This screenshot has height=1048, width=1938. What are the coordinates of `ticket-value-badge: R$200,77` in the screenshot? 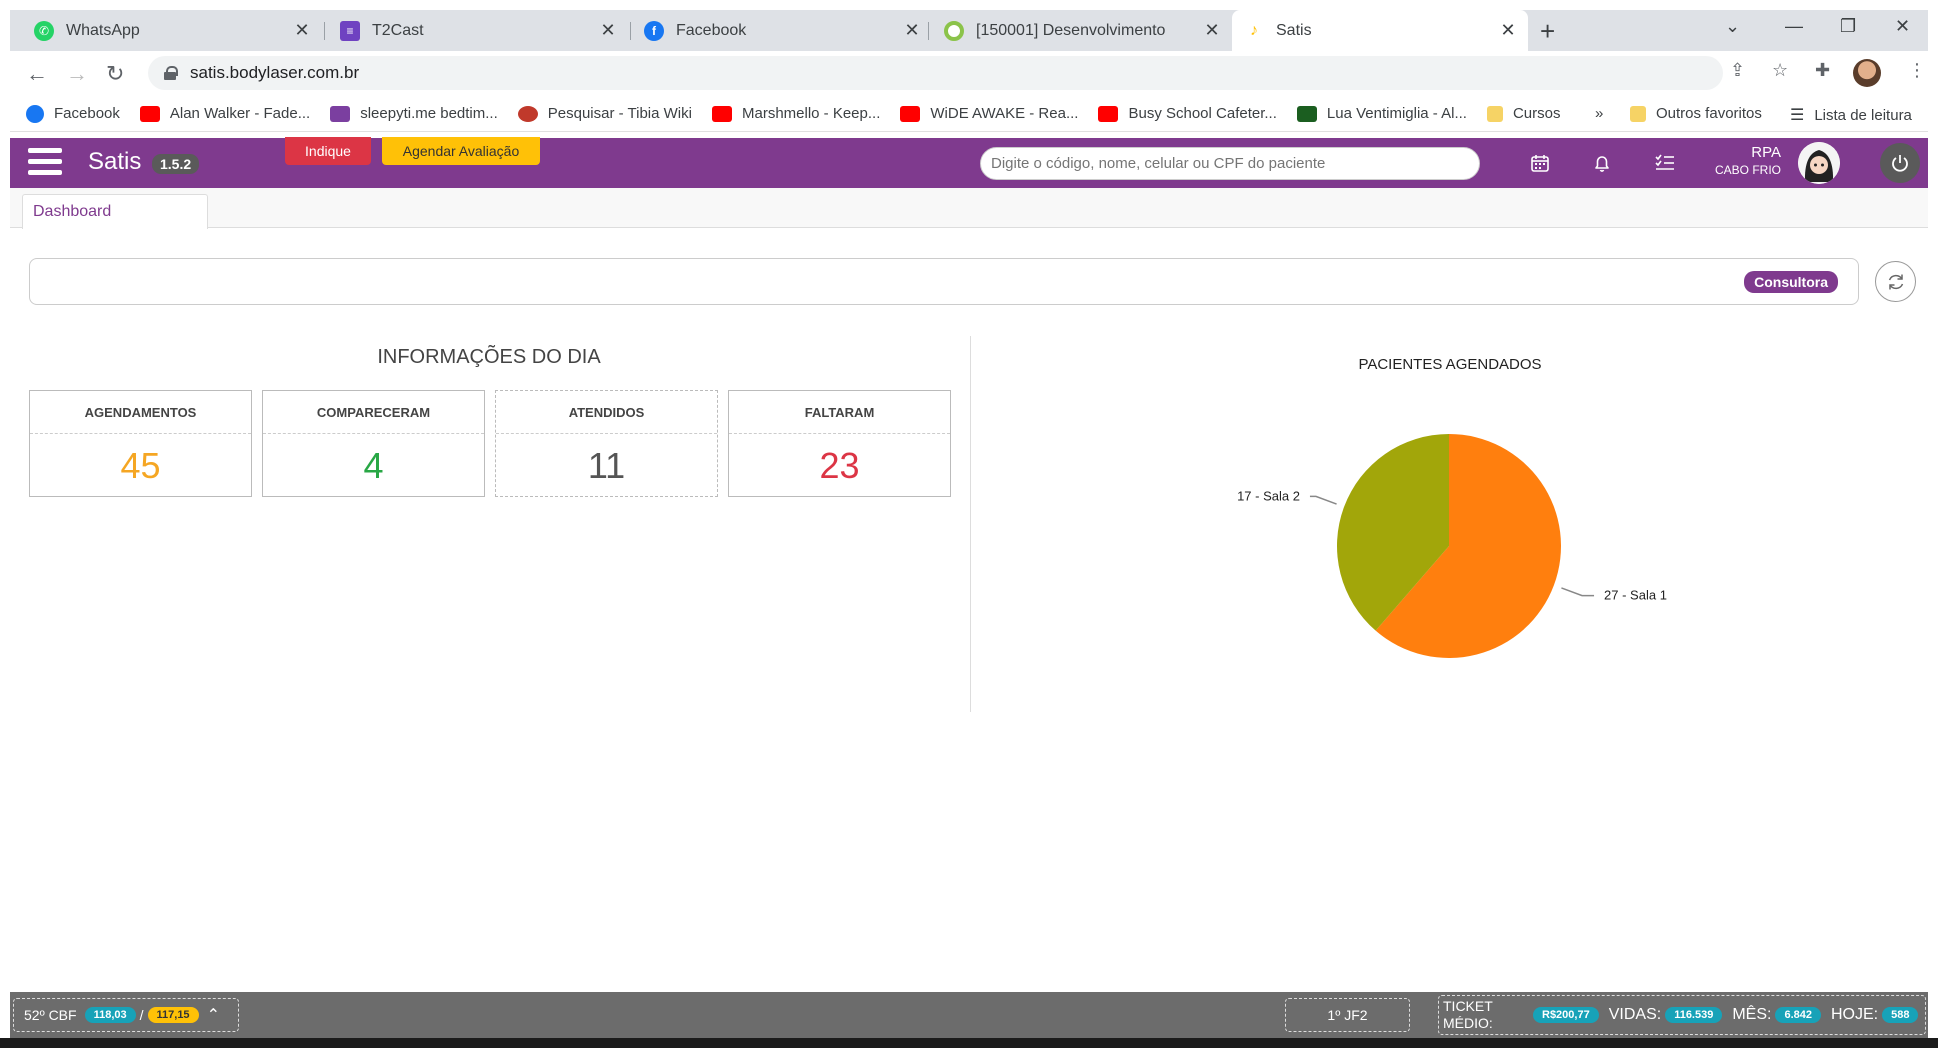 It's located at (1566, 1015).